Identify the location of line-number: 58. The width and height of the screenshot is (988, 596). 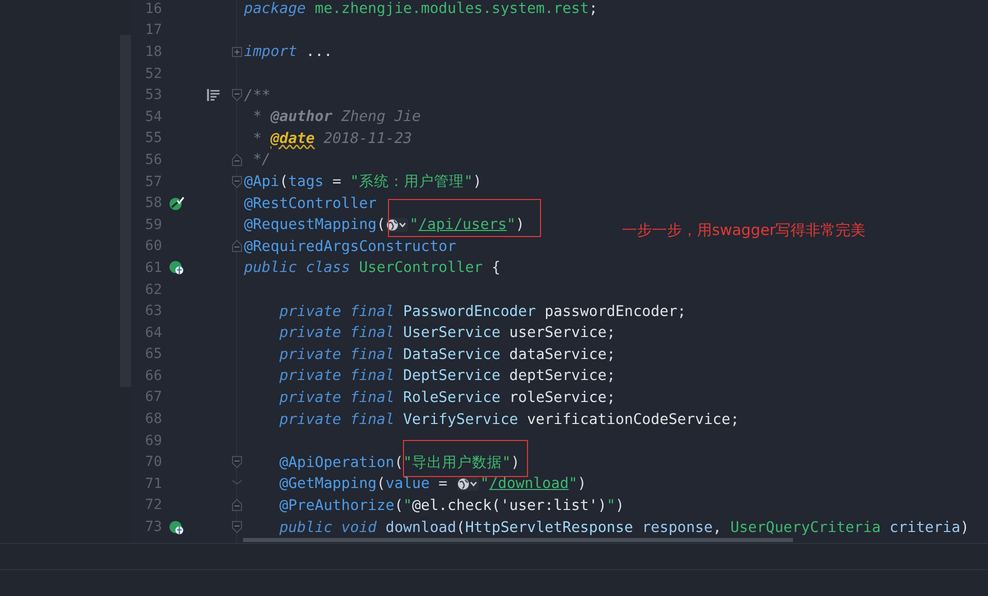
(153, 203).